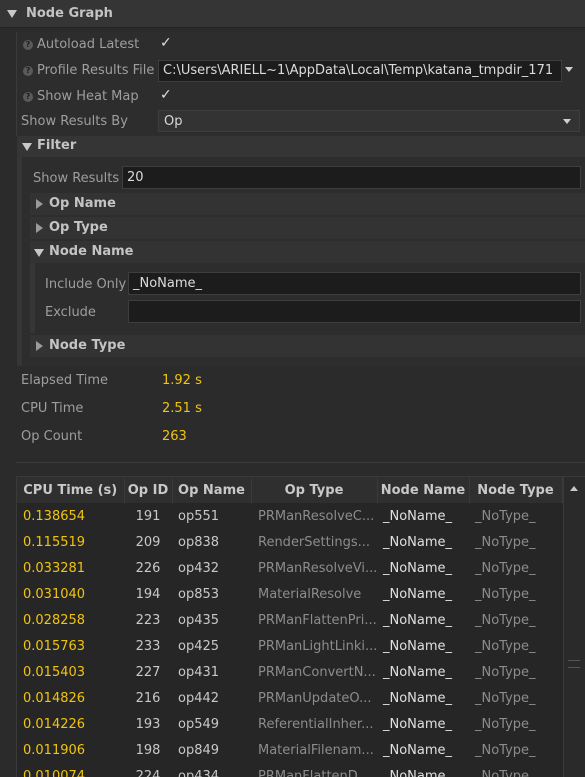  I want to click on expand-arrow-icon, so click(39, 204).